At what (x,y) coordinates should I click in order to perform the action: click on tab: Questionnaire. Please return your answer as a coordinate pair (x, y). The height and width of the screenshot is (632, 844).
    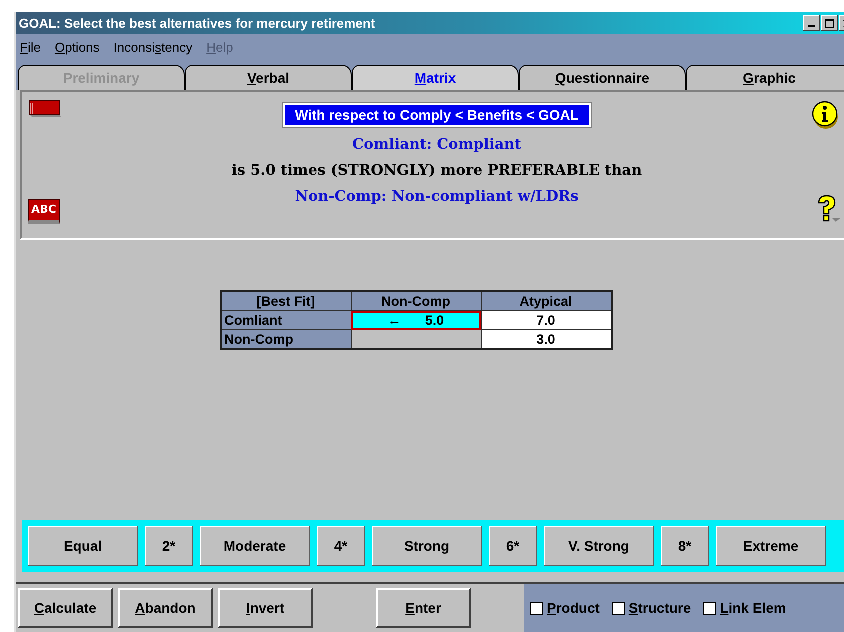
    Looking at the image, I should click on (602, 77).